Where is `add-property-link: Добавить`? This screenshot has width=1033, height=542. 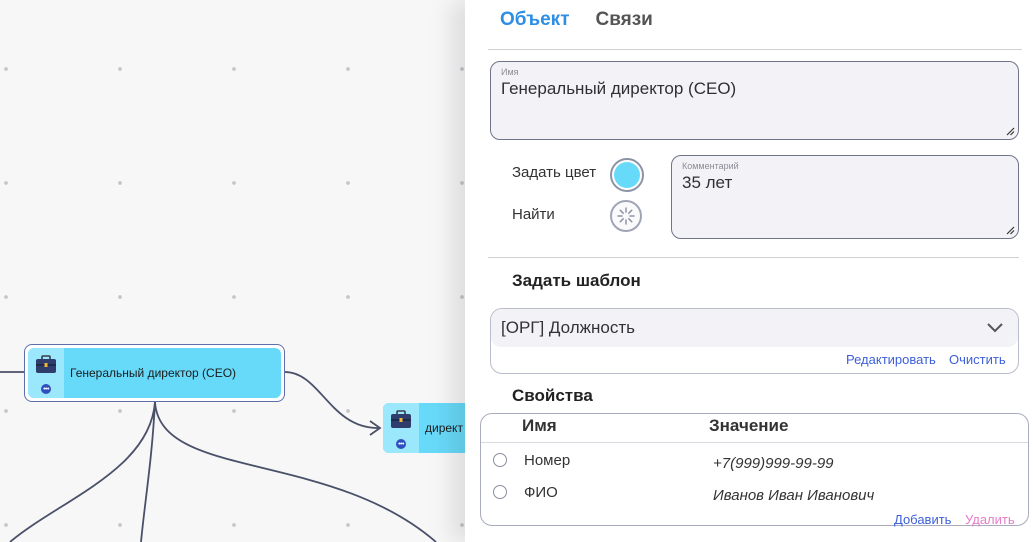
add-property-link: Добавить is located at coordinates (922, 519).